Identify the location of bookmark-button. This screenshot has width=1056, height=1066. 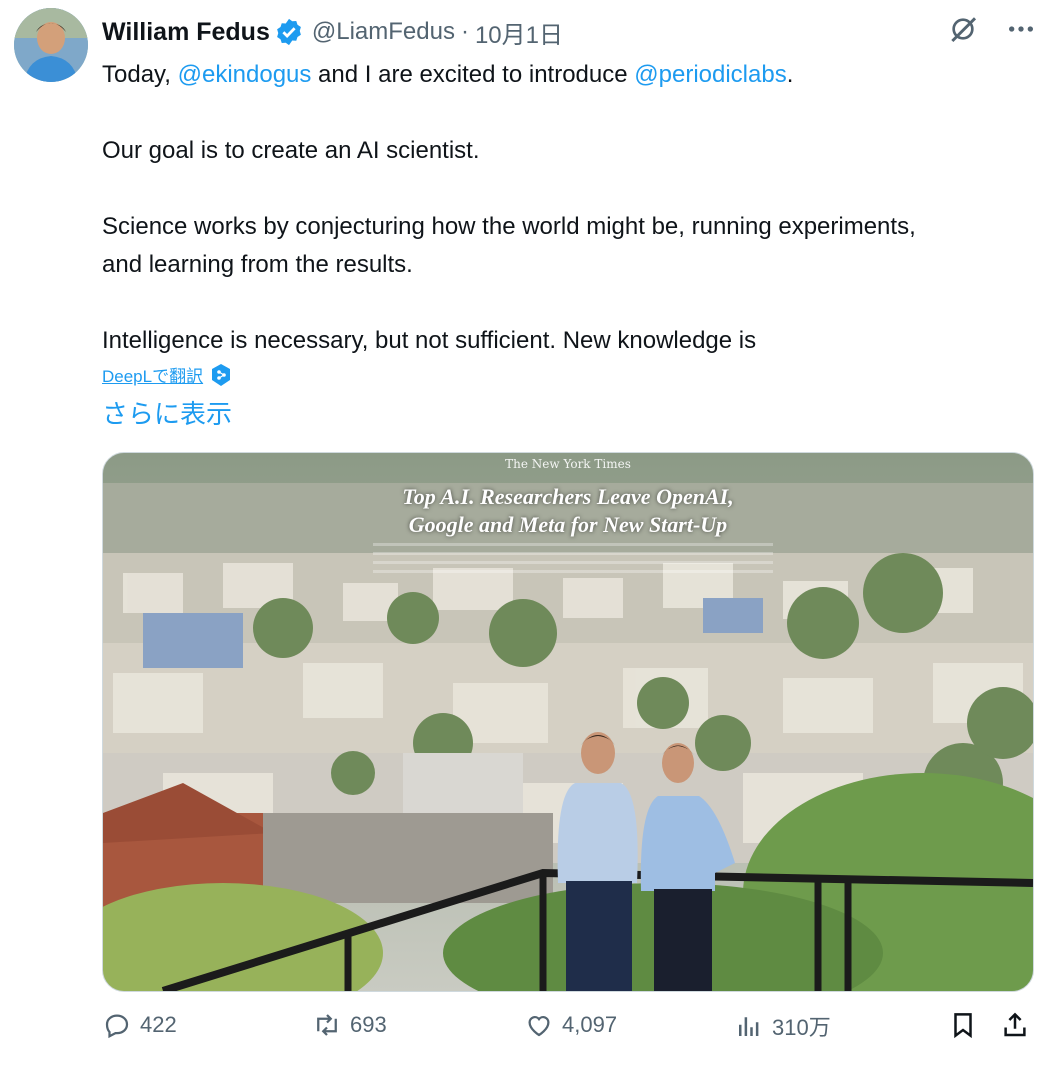
(963, 1025).